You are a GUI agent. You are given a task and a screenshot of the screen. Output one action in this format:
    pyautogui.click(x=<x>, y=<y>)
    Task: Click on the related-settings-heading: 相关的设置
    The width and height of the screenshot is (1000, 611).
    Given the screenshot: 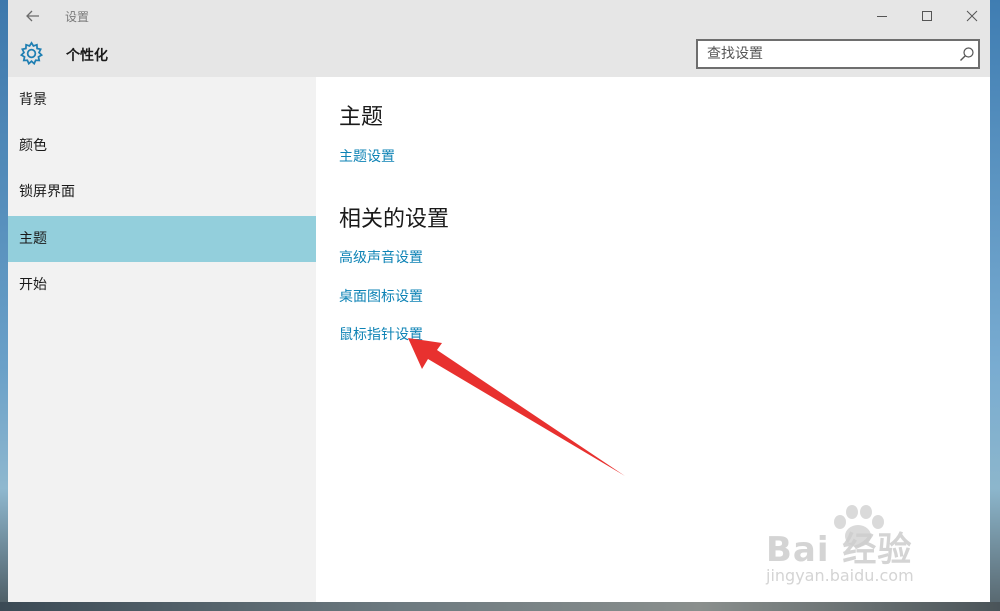 What is the action you would take?
    pyautogui.click(x=394, y=219)
    